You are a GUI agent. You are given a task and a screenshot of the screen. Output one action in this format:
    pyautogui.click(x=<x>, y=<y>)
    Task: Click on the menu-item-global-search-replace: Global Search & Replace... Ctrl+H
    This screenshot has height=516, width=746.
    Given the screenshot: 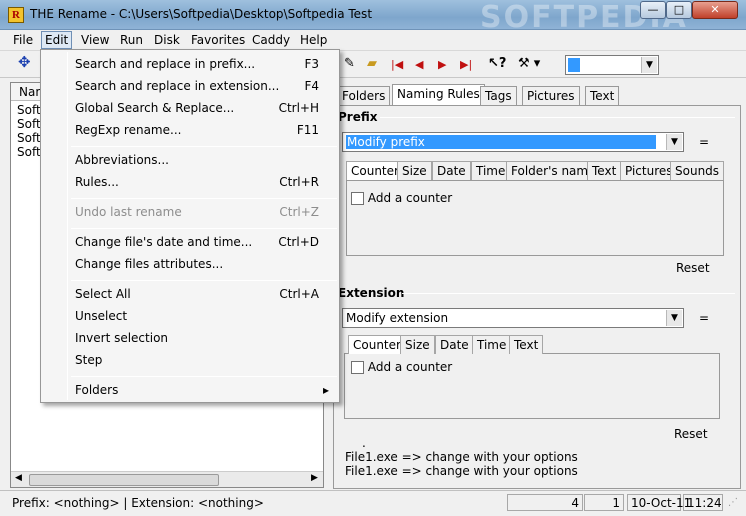 What is the action you would take?
    pyautogui.click(x=190, y=109)
    